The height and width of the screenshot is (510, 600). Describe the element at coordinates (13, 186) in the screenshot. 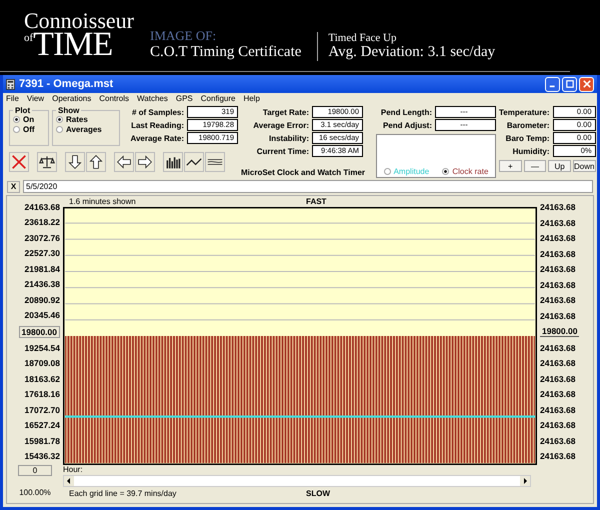

I see `close-button: X` at that location.